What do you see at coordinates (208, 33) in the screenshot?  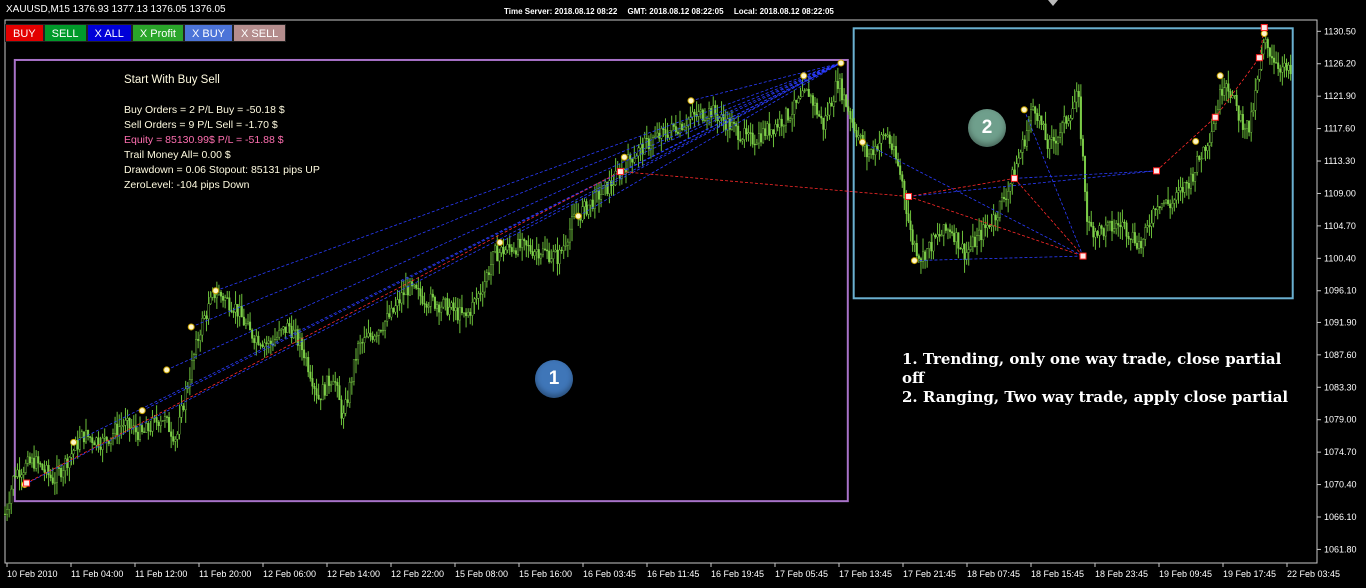 I see `close-buy-button: X BUY` at bounding box center [208, 33].